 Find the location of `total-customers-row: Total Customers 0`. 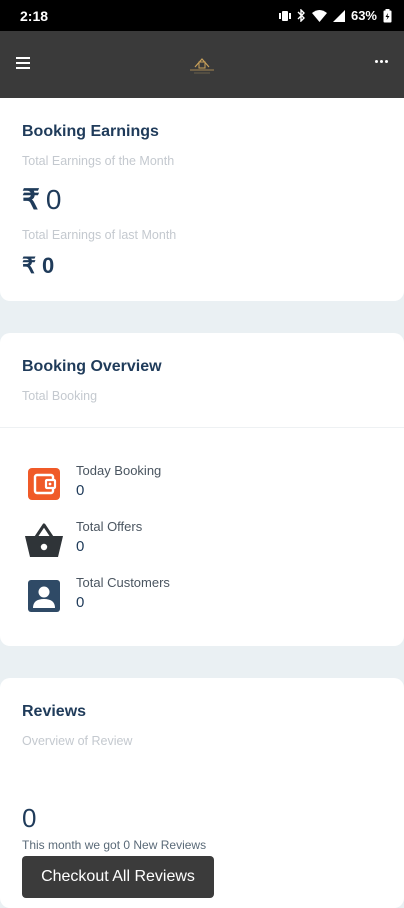

total-customers-row: Total Customers 0 is located at coordinates (97, 595).